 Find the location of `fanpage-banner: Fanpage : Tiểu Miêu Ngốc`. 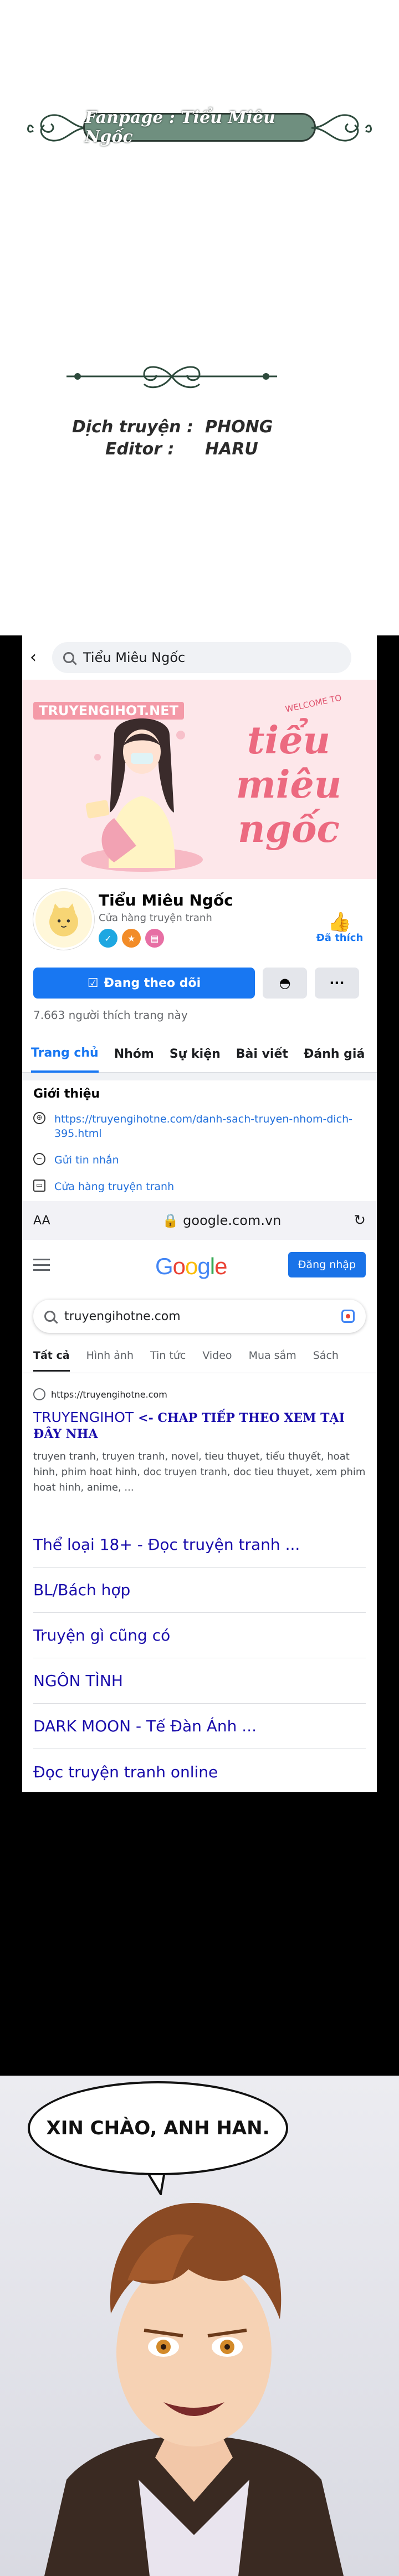

fanpage-banner: Fanpage : Tiểu Miêu Ngốc is located at coordinates (199, 127).